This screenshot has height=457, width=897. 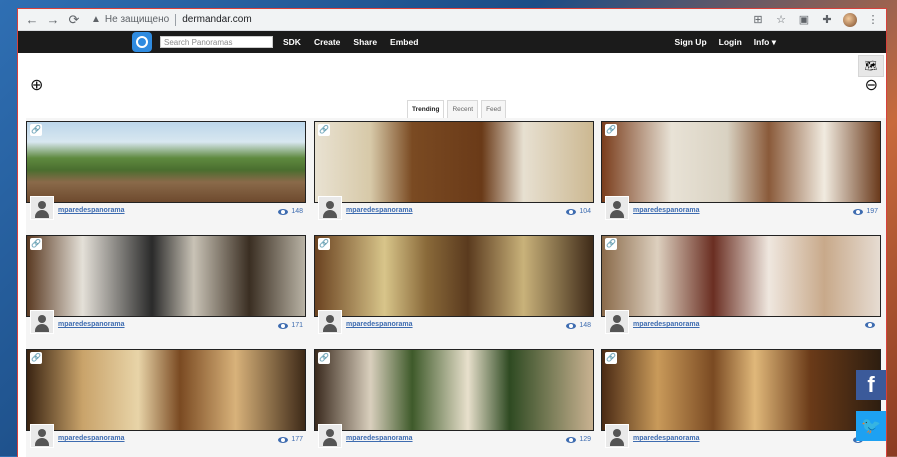 What do you see at coordinates (871, 85) in the screenshot?
I see `zoom-out-icon: ⊖` at bounding box center [871, 85].